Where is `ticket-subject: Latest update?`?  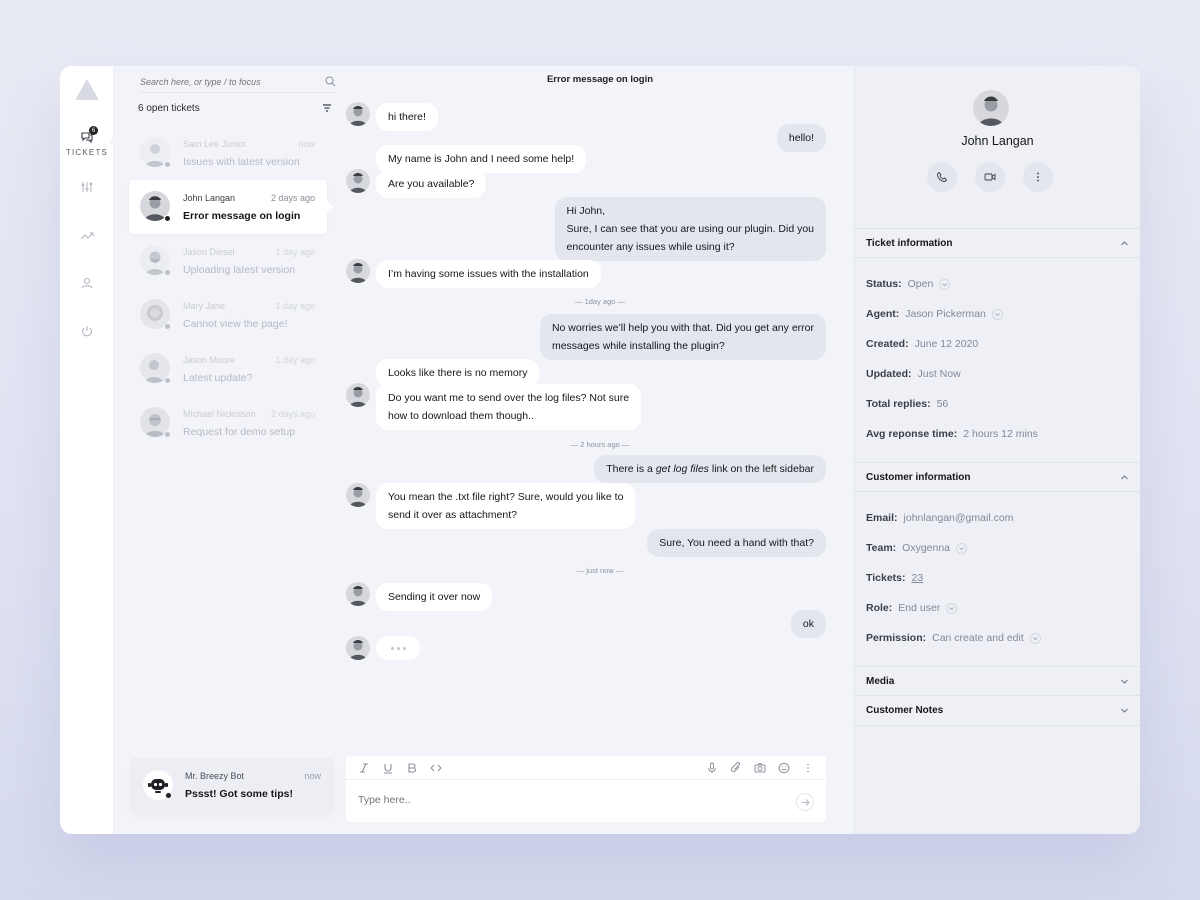
ticket-subject: Latest update? is located at coordinates (218, 378).